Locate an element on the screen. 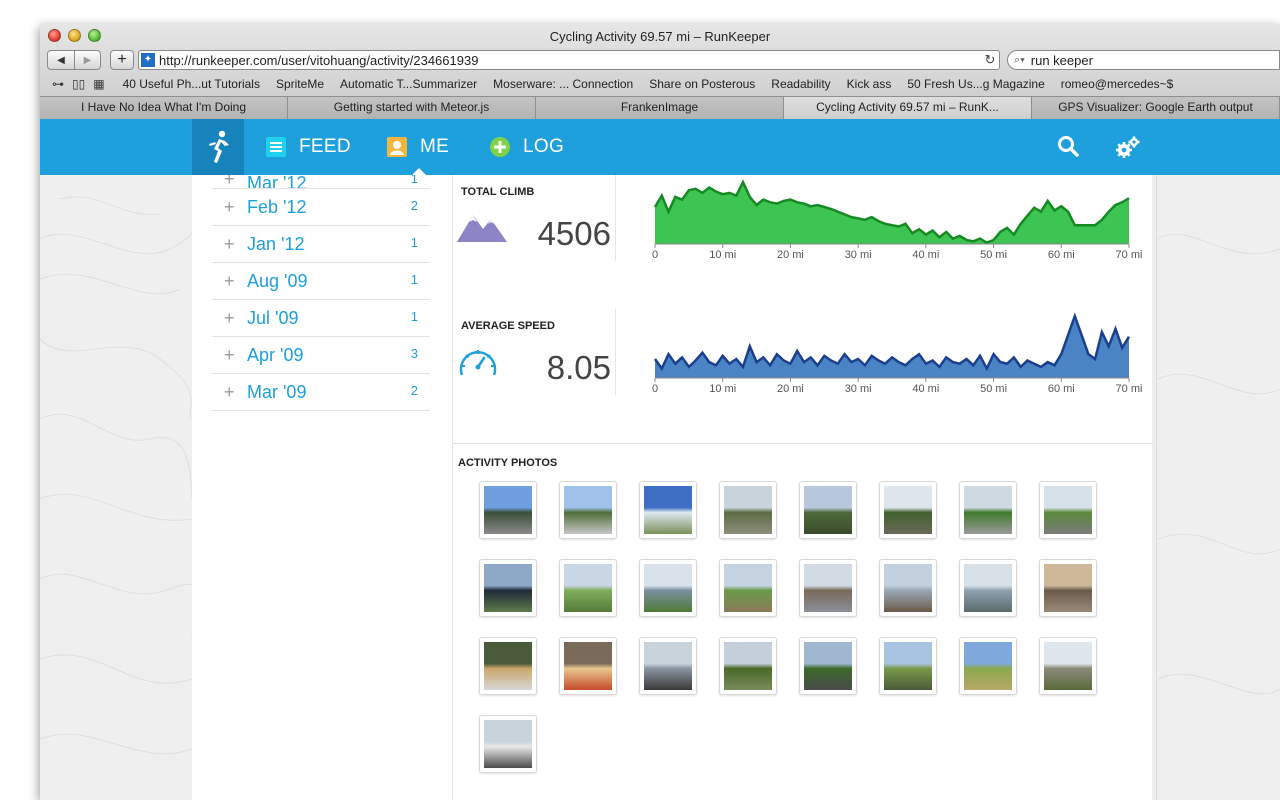 The width and height of the screenshot is (1280, 800). nav-me: ME is located at coordinates (417, 147).